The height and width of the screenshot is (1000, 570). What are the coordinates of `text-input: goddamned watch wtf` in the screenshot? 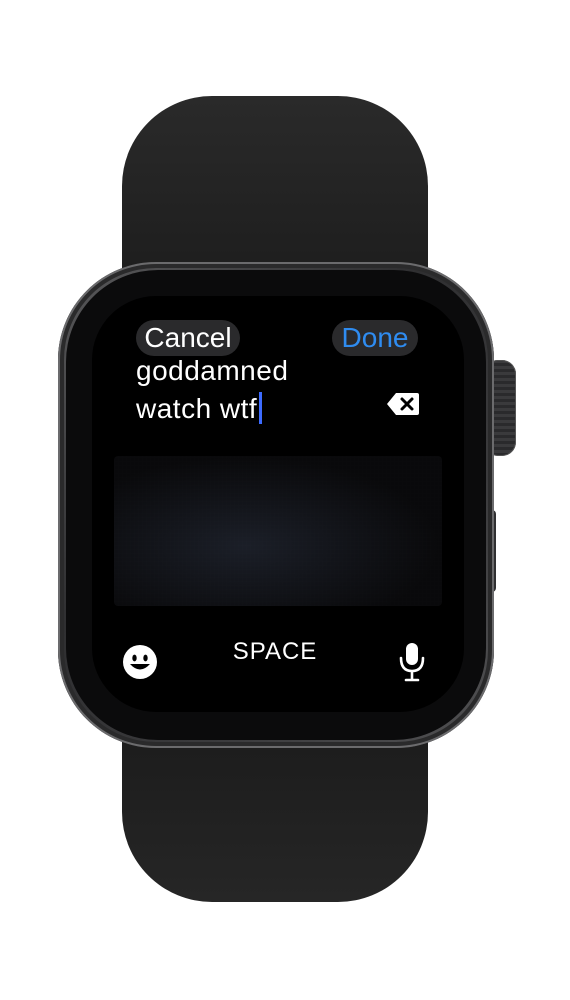 It's located at (256, 390).